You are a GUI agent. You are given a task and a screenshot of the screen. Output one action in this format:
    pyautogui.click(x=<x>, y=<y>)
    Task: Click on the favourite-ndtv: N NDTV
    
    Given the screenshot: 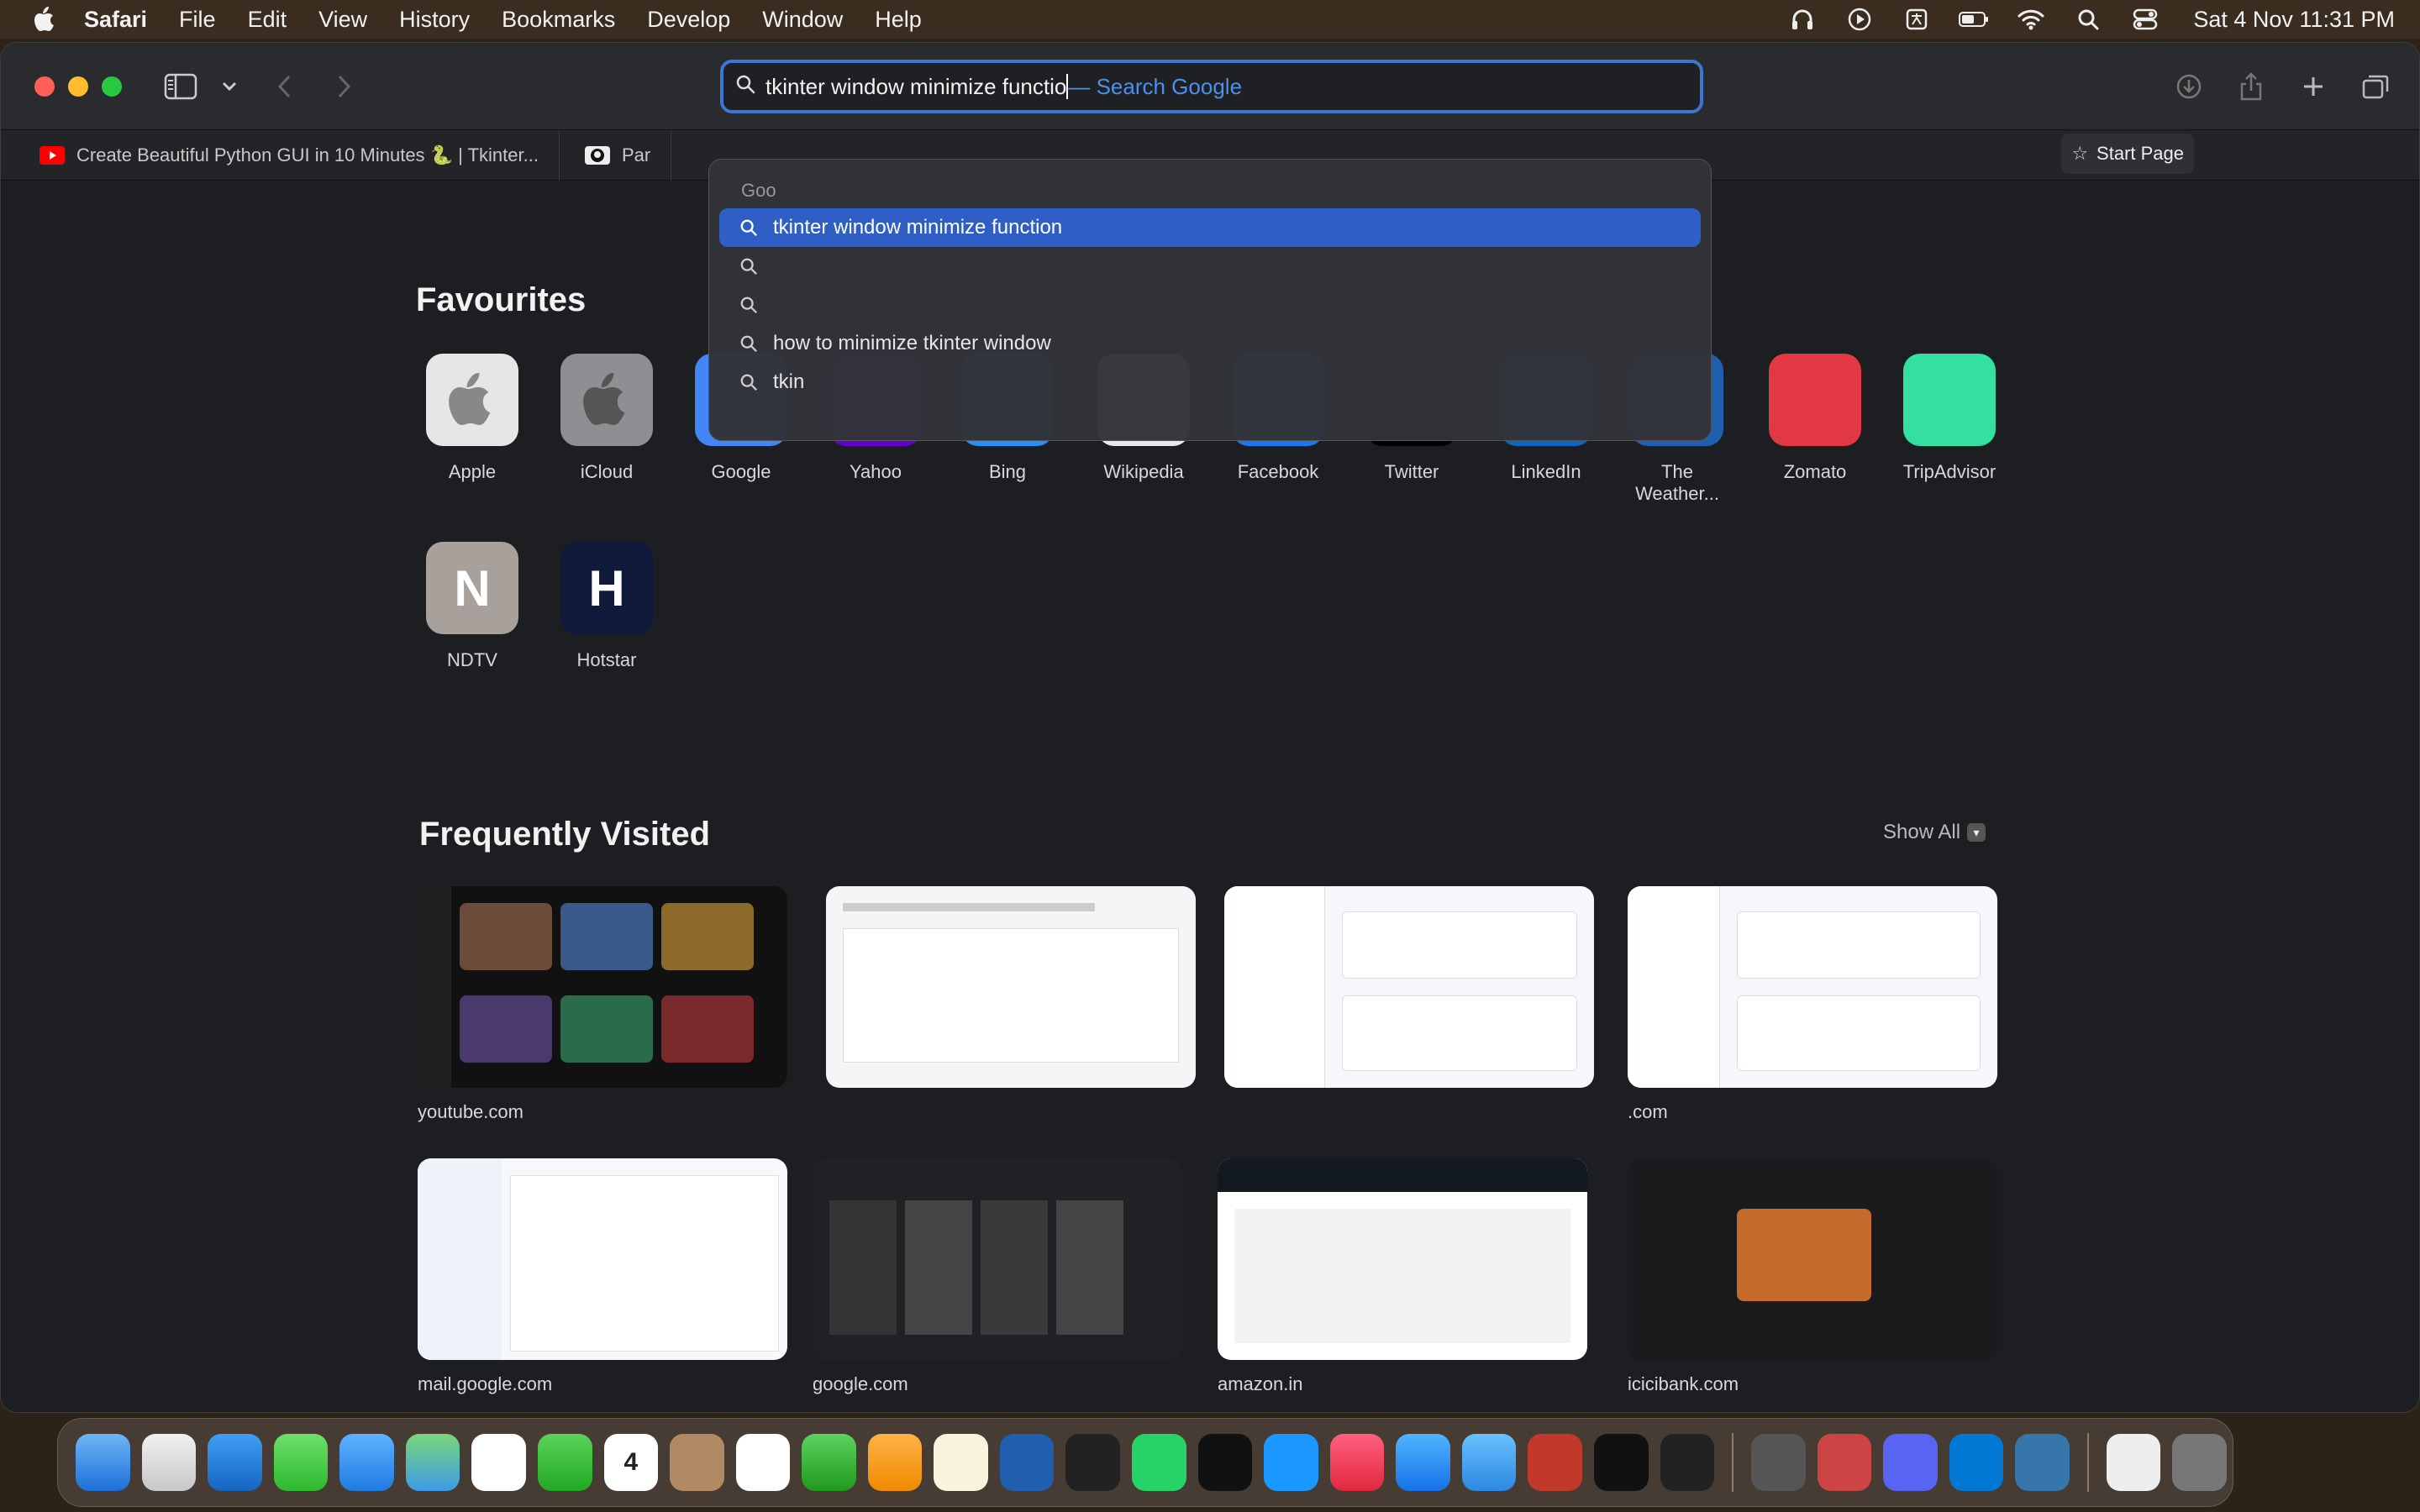 What is the action you would take?
    pyautogui.click(x=472, y=606)
    